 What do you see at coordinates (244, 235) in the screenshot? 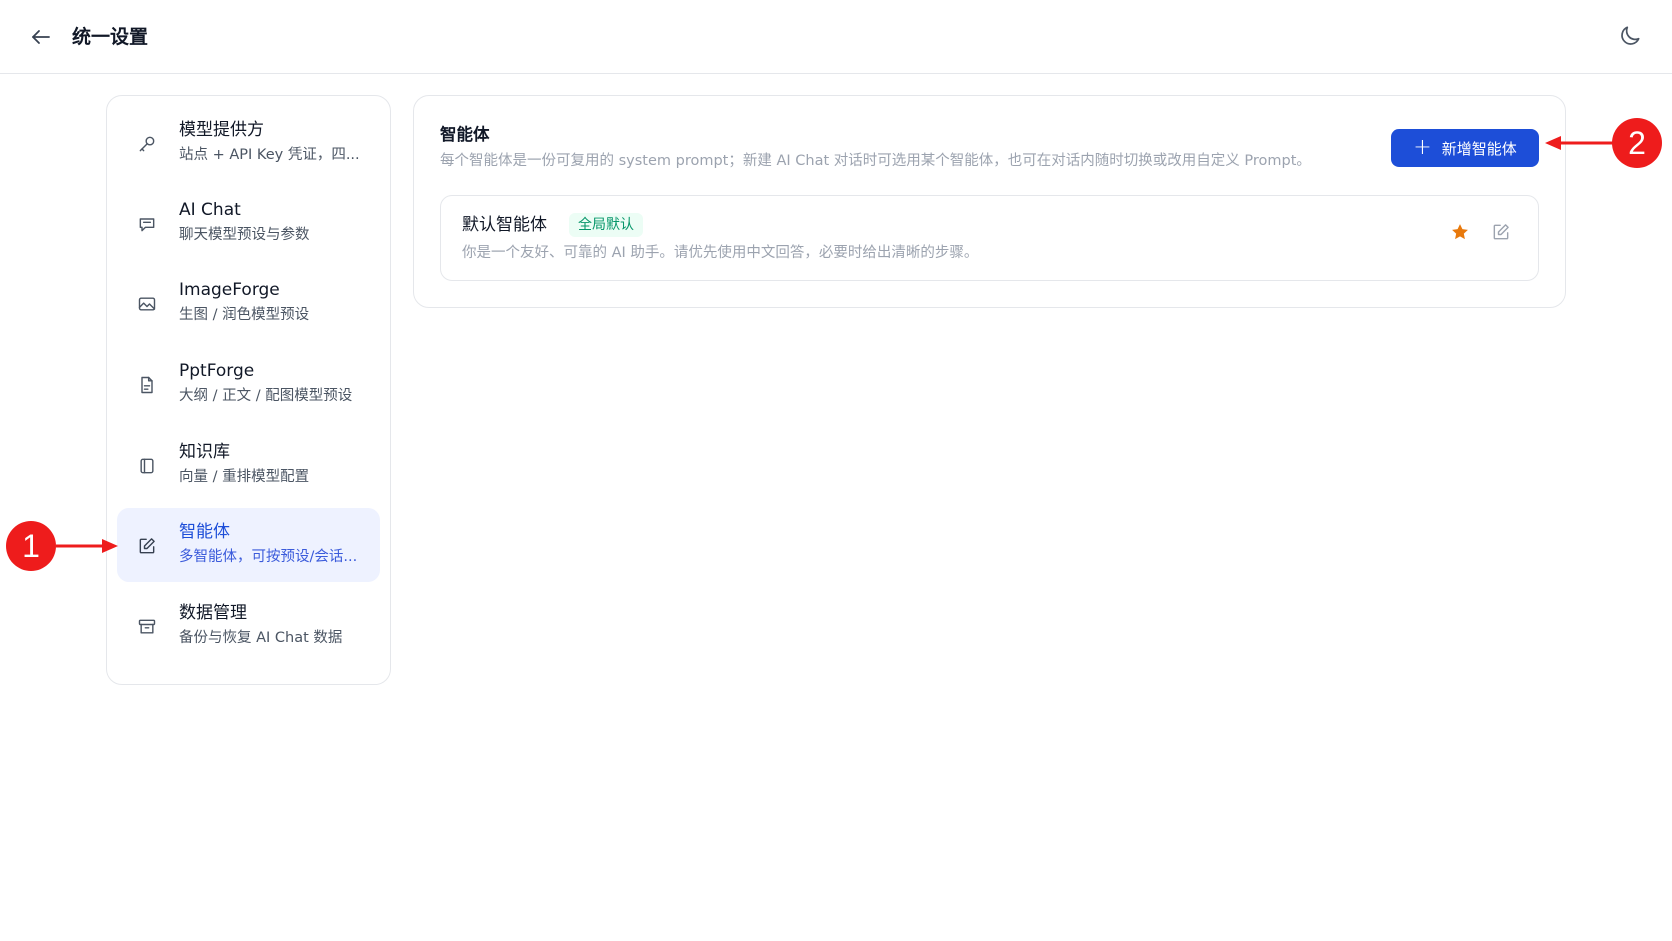
I see `sidebar-item-description: 聊天模型预设与参数` at bounding box center [244, 235].